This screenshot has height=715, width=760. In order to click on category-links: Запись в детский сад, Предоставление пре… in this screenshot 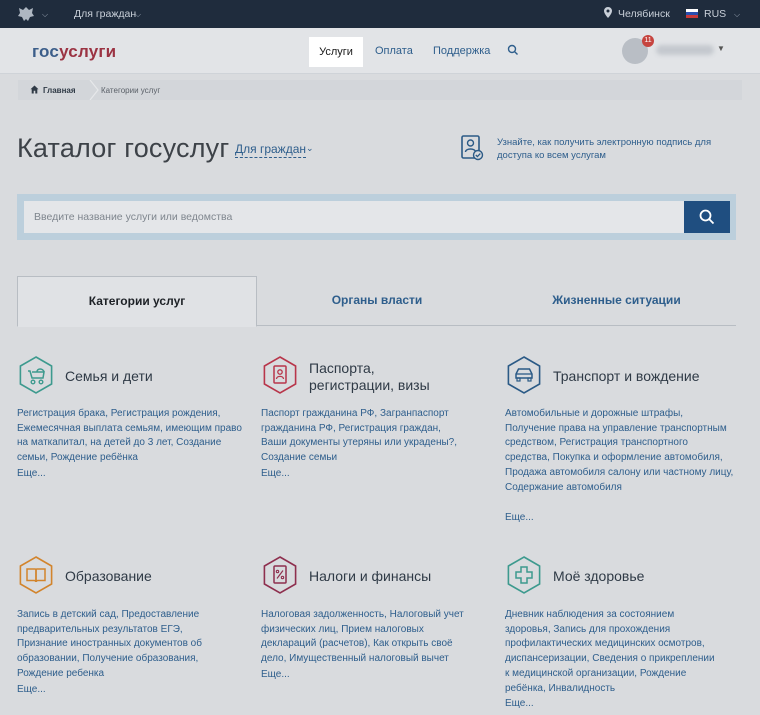, I will do `click(122, 645)`.